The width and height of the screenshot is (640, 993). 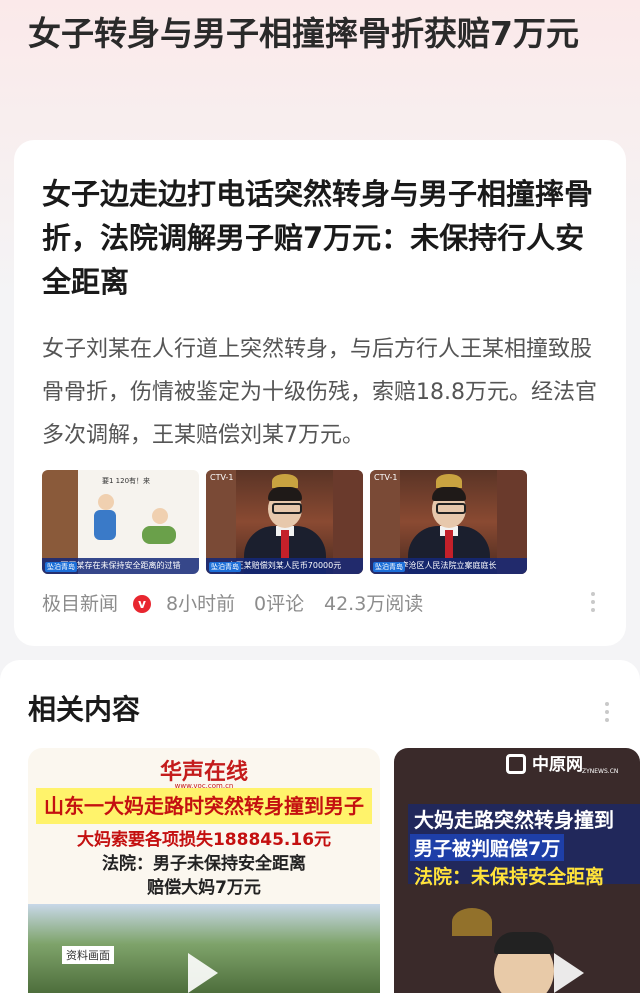 I want to click on image-3-badge: 坠泊青岛, so click(x=389, y=567).